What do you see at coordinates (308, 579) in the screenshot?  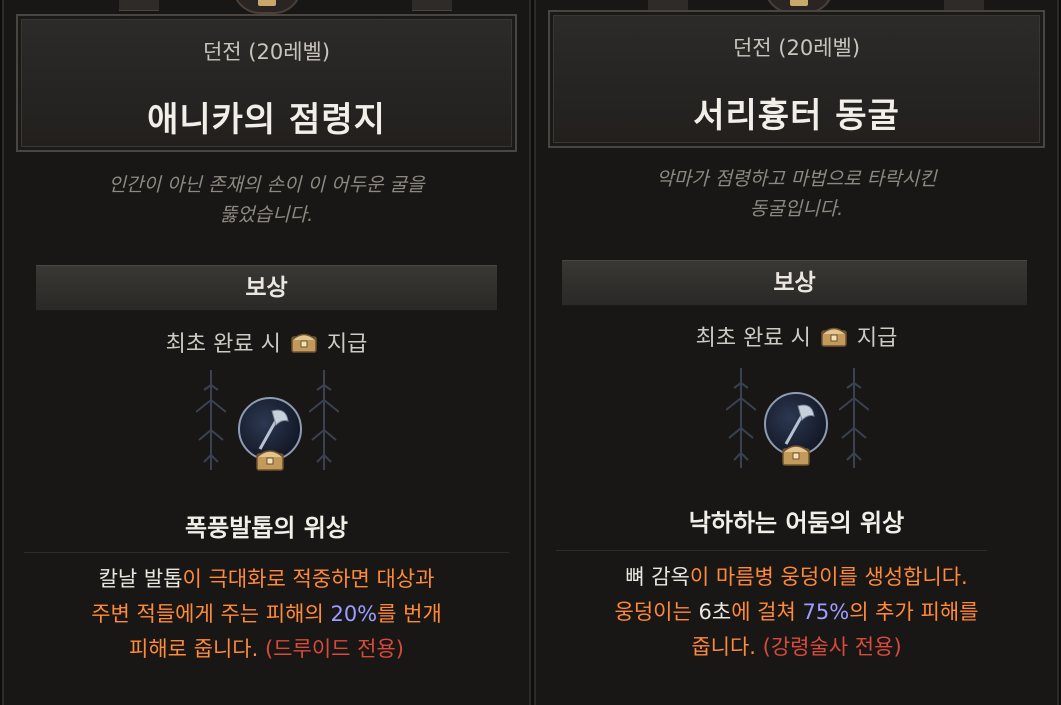 I see `desc-text: 이 극대화로 적중하면 대상과` at bounding box center [308, 579].